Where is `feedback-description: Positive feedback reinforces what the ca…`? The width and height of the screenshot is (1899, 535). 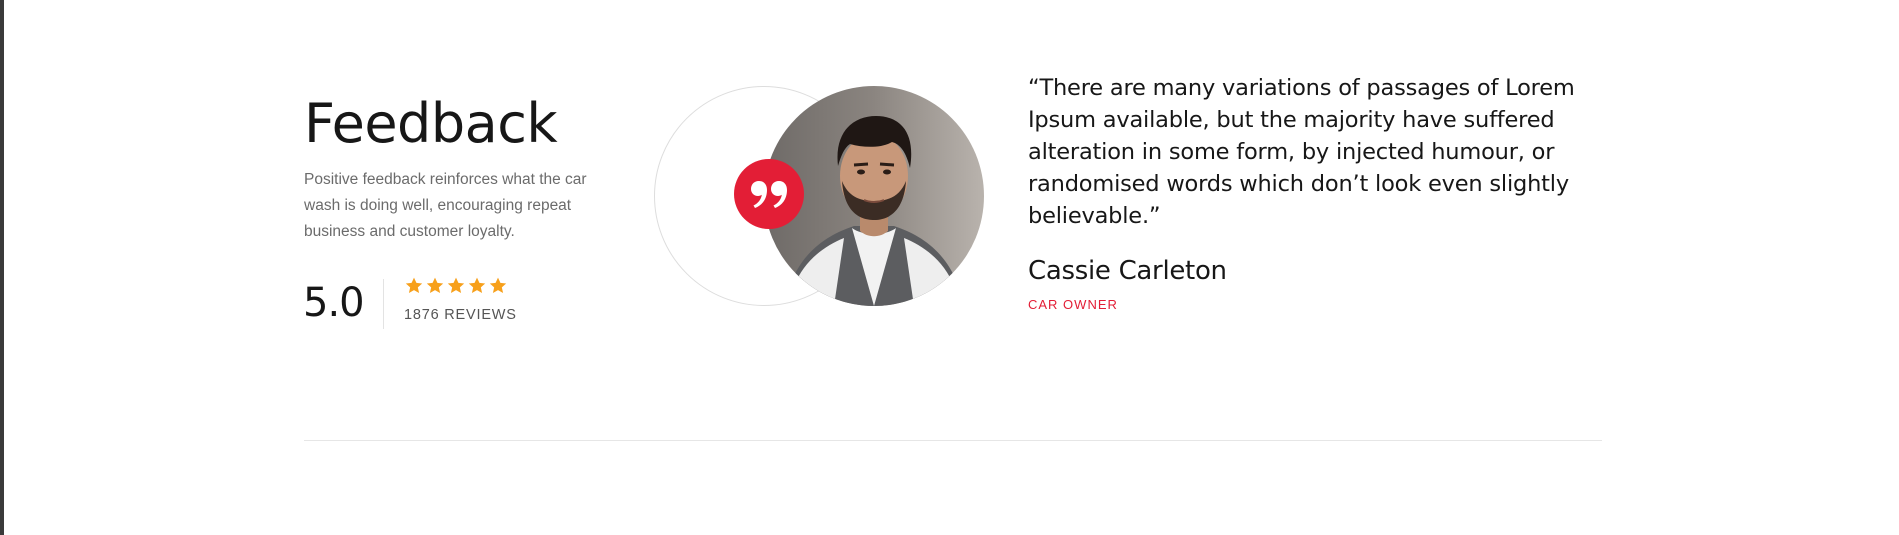
feedback-description: Positive feedback reinforces what the ca… is located at coordinates (445, 205).